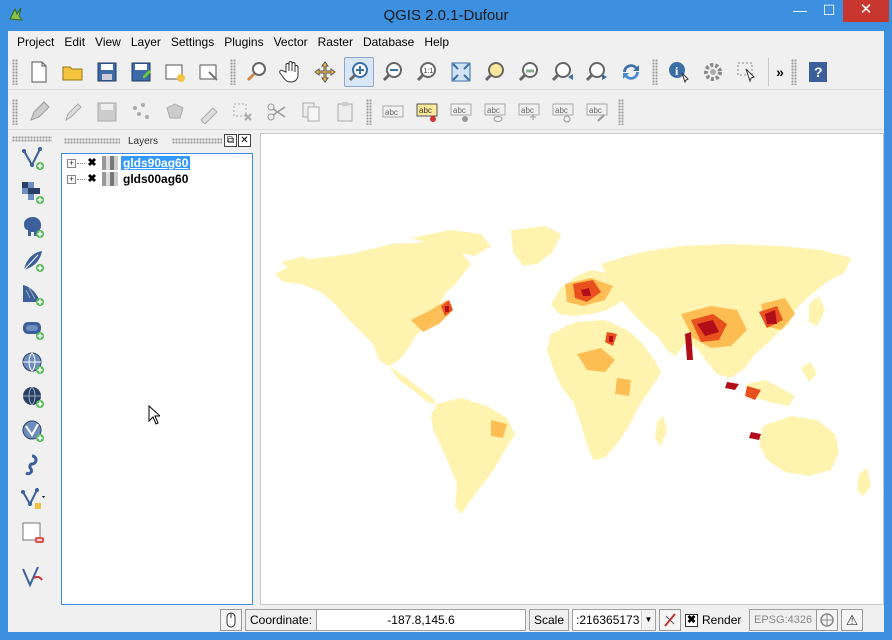 This screenshot has width=892, height=640. Describe the element at coordinates (35, 42) in the screenshot. I see `menu-project: Project` at that location.